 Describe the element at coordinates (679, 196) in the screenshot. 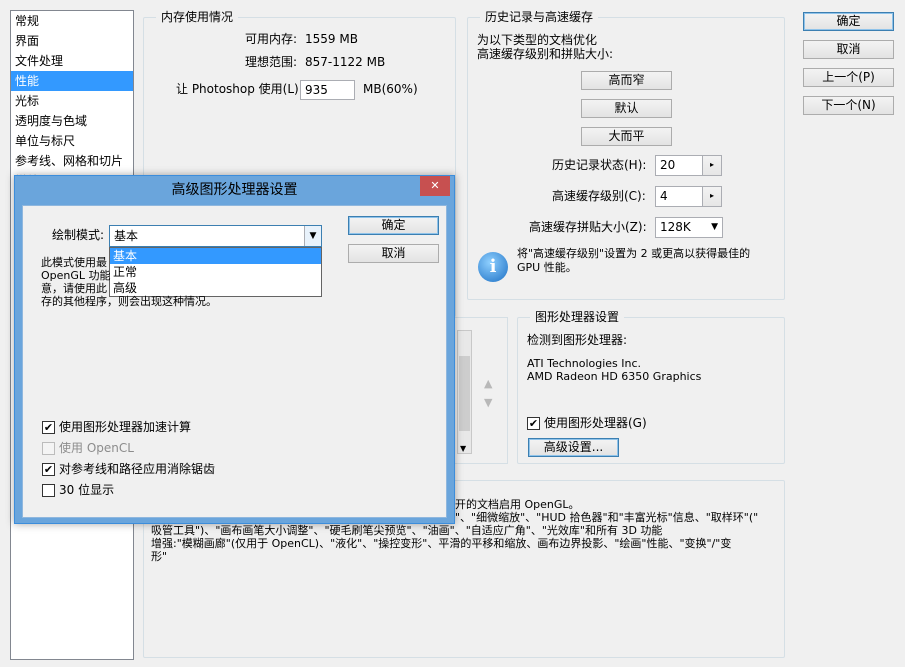

I see `cache-levels-input: 4` at that location.